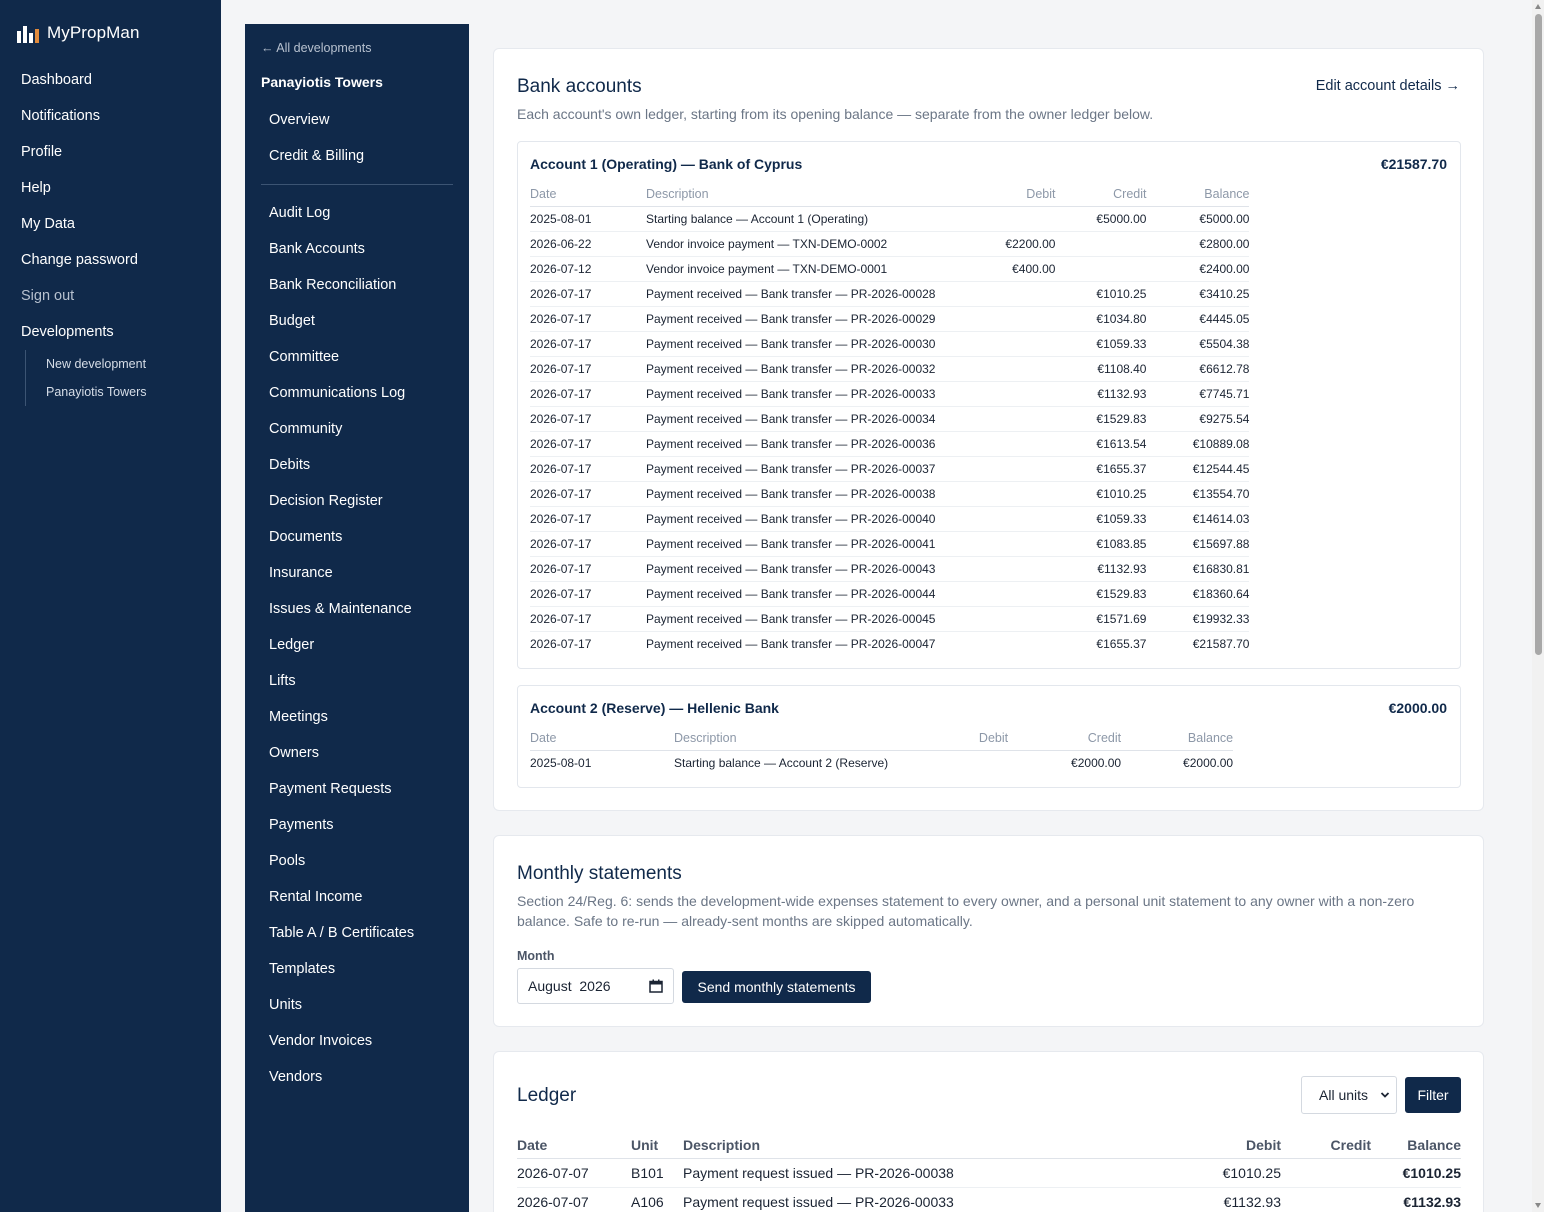 This screenshot has height=1212, width=1544. Describe the element at coordinates (364, 789) in the screenshot. I see `dev-nav-payment-requests: Payment Requests` at that location.